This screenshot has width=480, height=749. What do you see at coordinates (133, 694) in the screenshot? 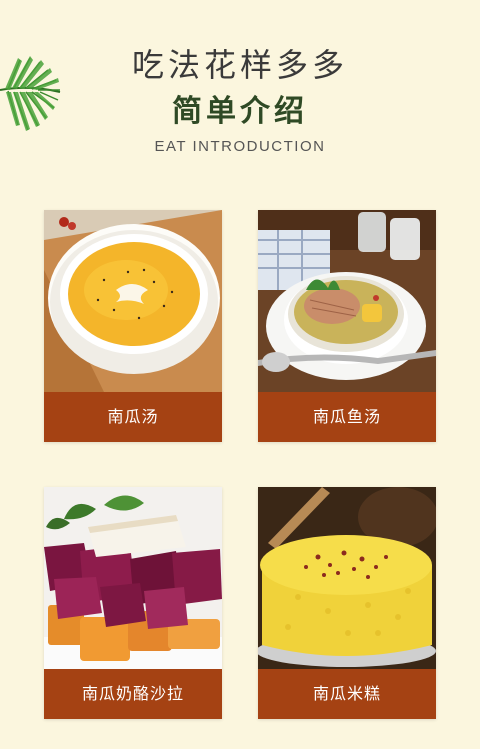
I see `dish-label: 南瓜奶酪沙拉` at bounding box center [133, 694].